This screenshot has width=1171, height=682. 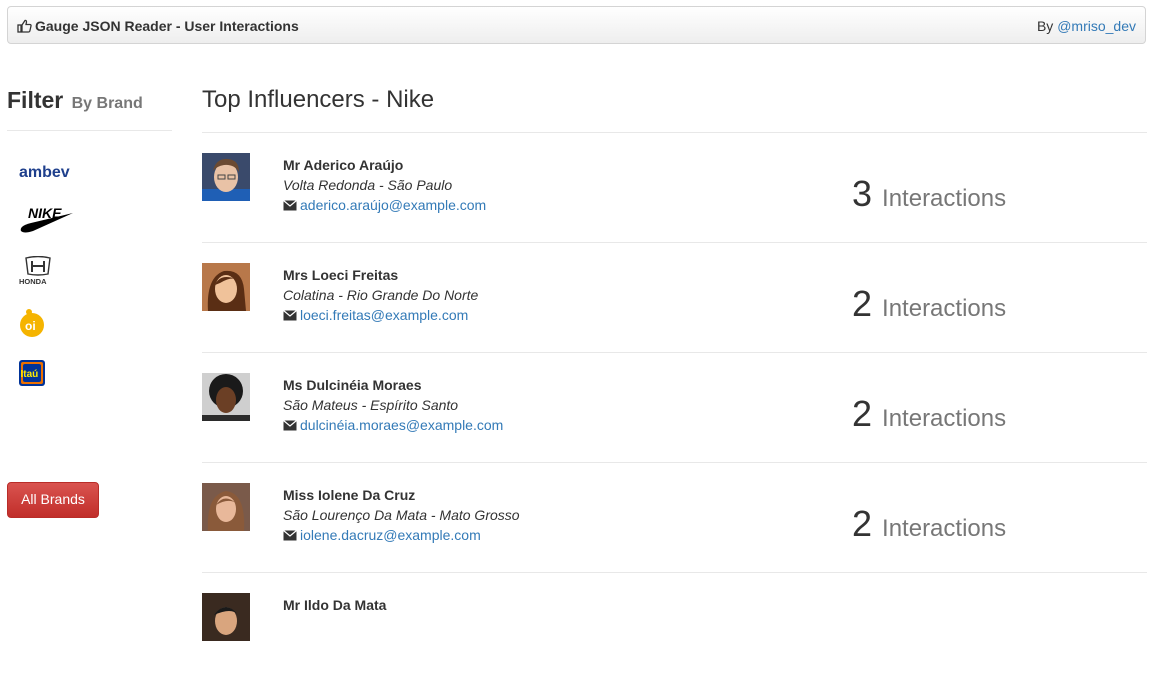 I want to click on brand-logo-honda: HONDA, so click(x=39, y=273).